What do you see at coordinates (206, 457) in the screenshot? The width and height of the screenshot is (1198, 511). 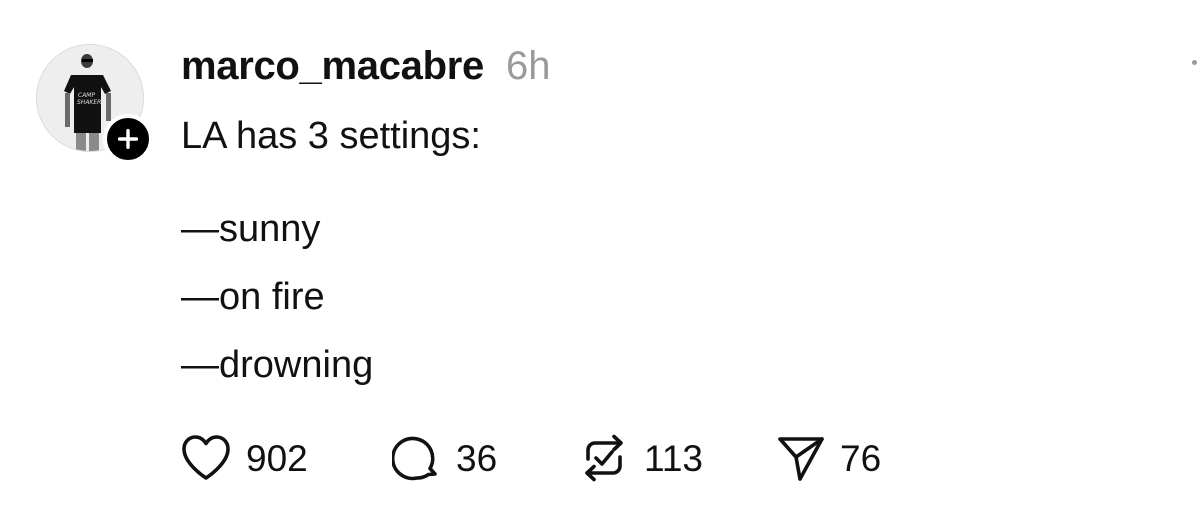 I see `heart-icon` at bounding box center [206, 457].